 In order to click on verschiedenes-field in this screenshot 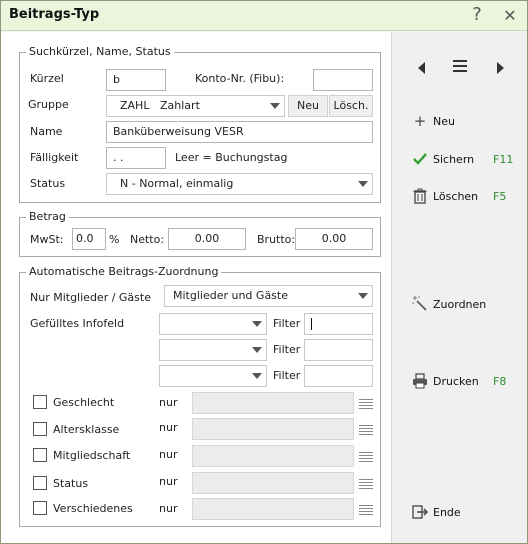, I will do `click(273, 509)`.